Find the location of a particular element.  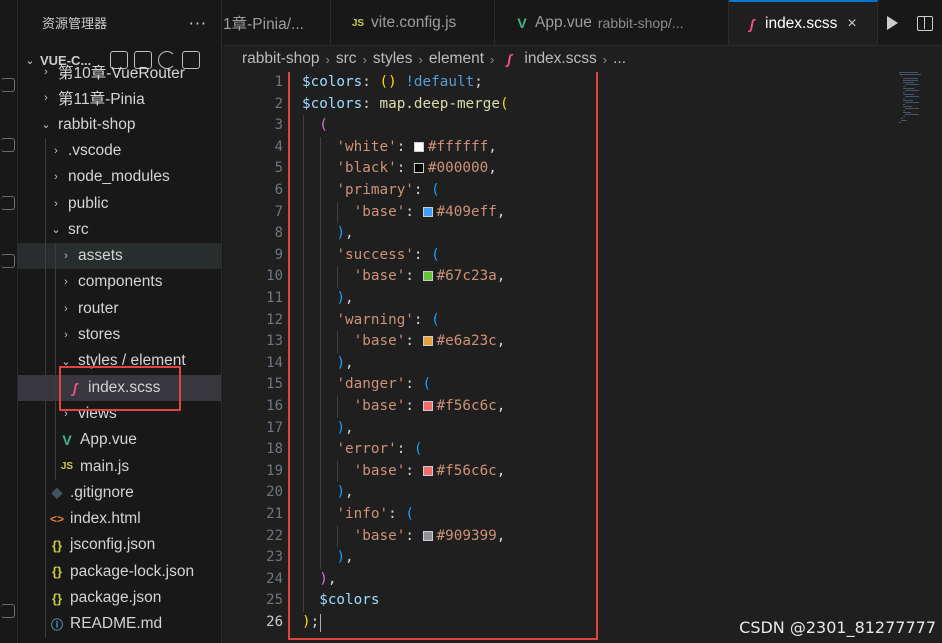

line-number: 9 is located at coordinates (278, 254).